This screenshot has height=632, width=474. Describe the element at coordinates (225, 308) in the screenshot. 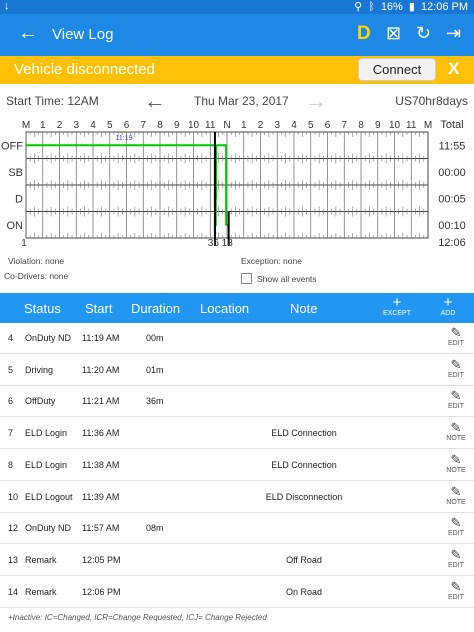

I see `header-location: Location` at that location.